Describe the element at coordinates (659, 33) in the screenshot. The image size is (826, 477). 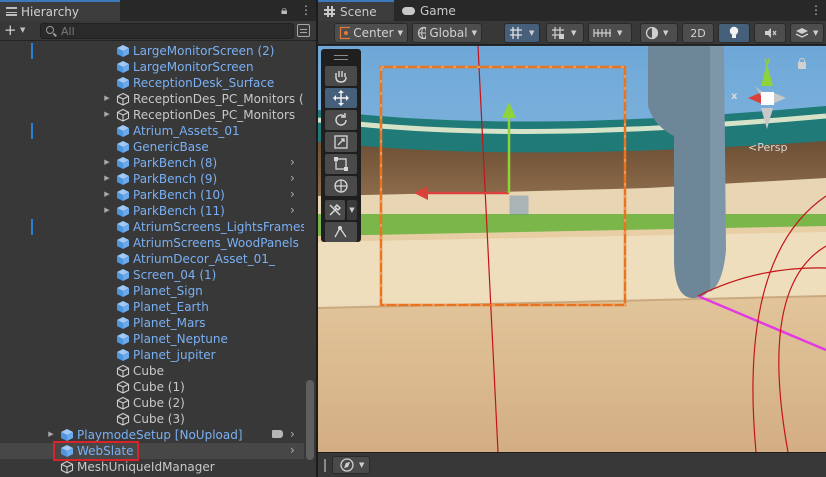
I see `shading-mode-button: ▼` at that location.